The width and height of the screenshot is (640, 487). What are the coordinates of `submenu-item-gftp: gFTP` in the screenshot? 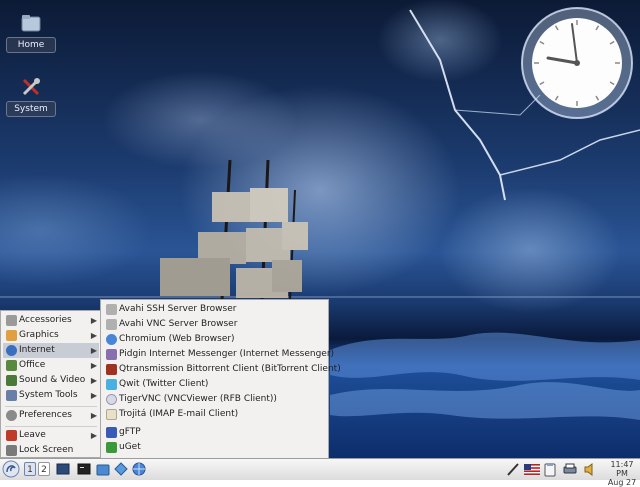 It's located at (215, 432).